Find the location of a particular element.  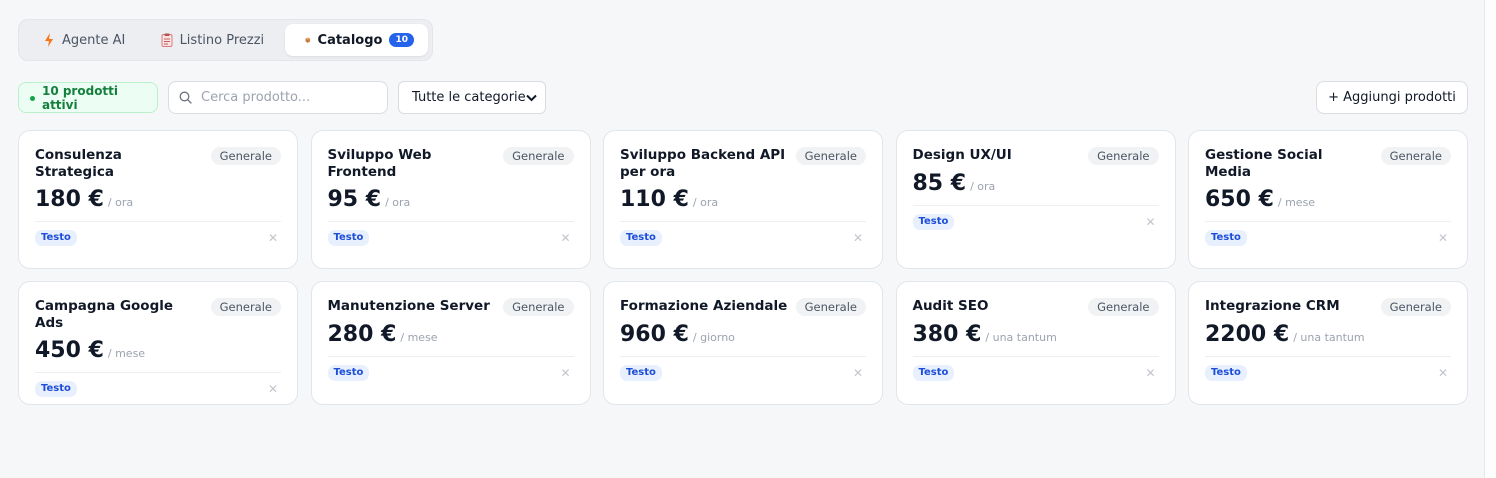

price-row: 650 € / mese is located at coordinates (1328, 204).